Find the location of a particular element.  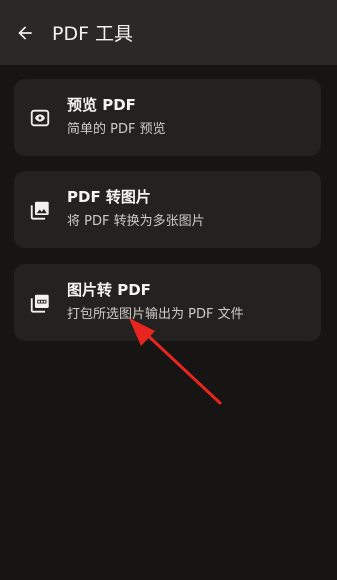

tool-title: 预览 PDF is located at coordinates (101, 105).